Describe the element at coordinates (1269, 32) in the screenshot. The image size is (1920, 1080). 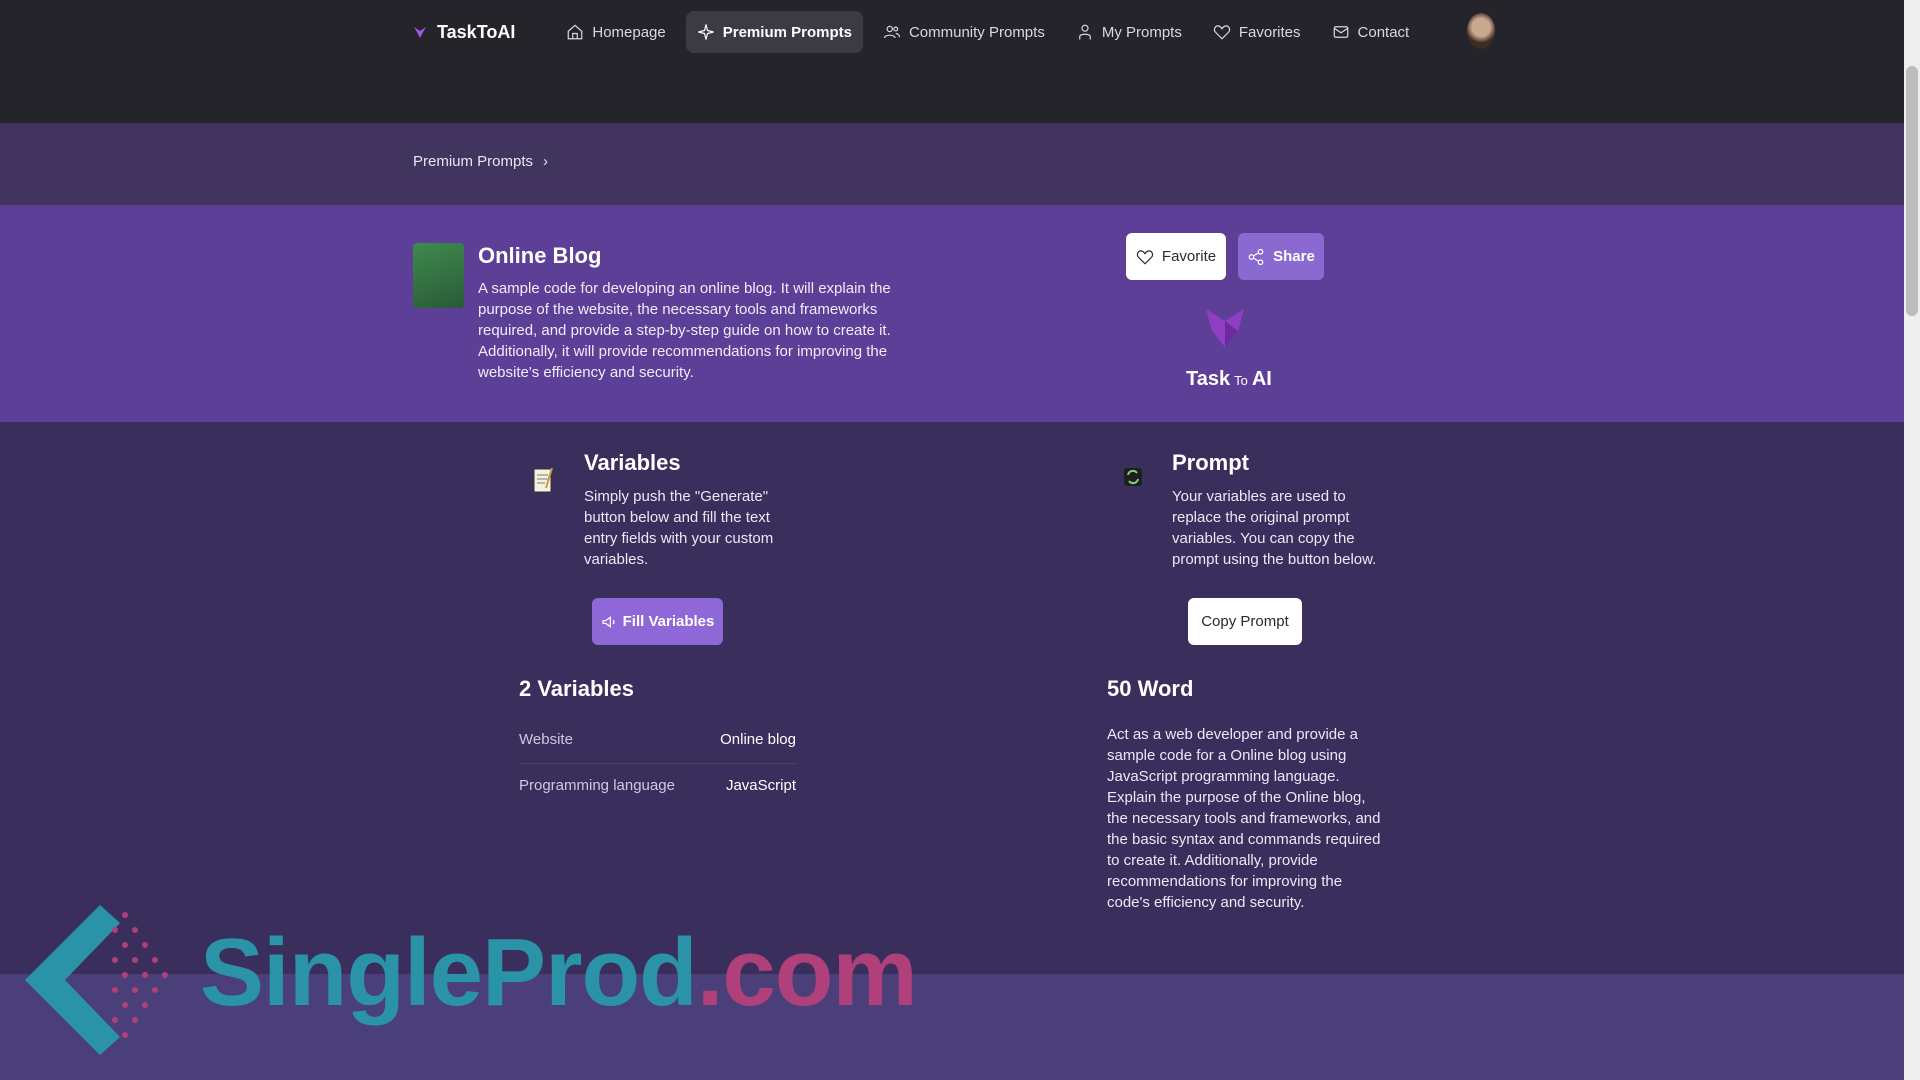
I see `nav-item-label: Favorites` at that location.